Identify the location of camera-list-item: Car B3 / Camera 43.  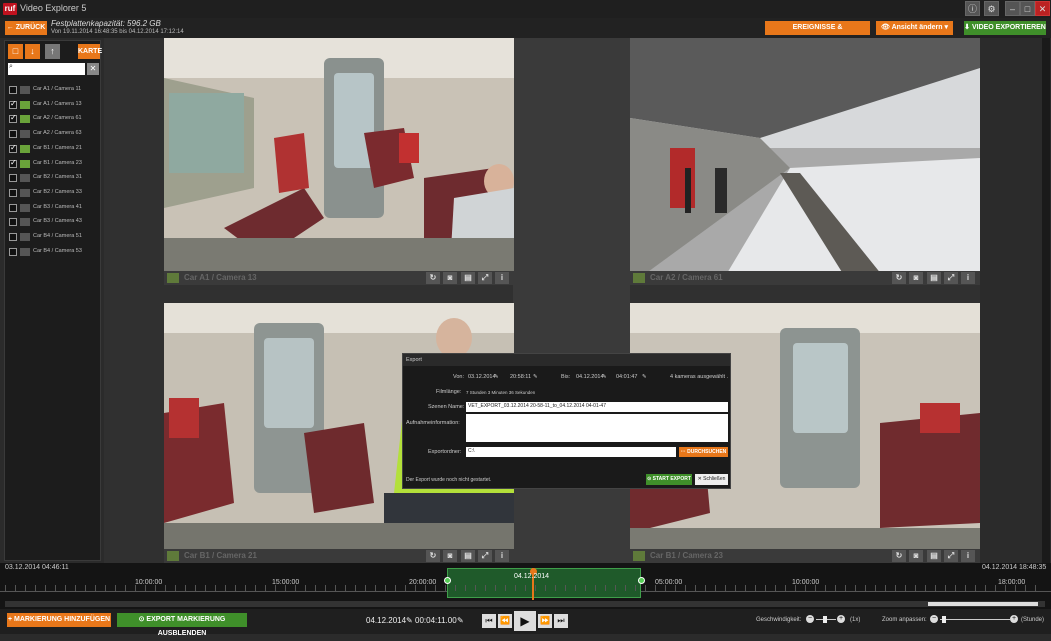
(53, 222).